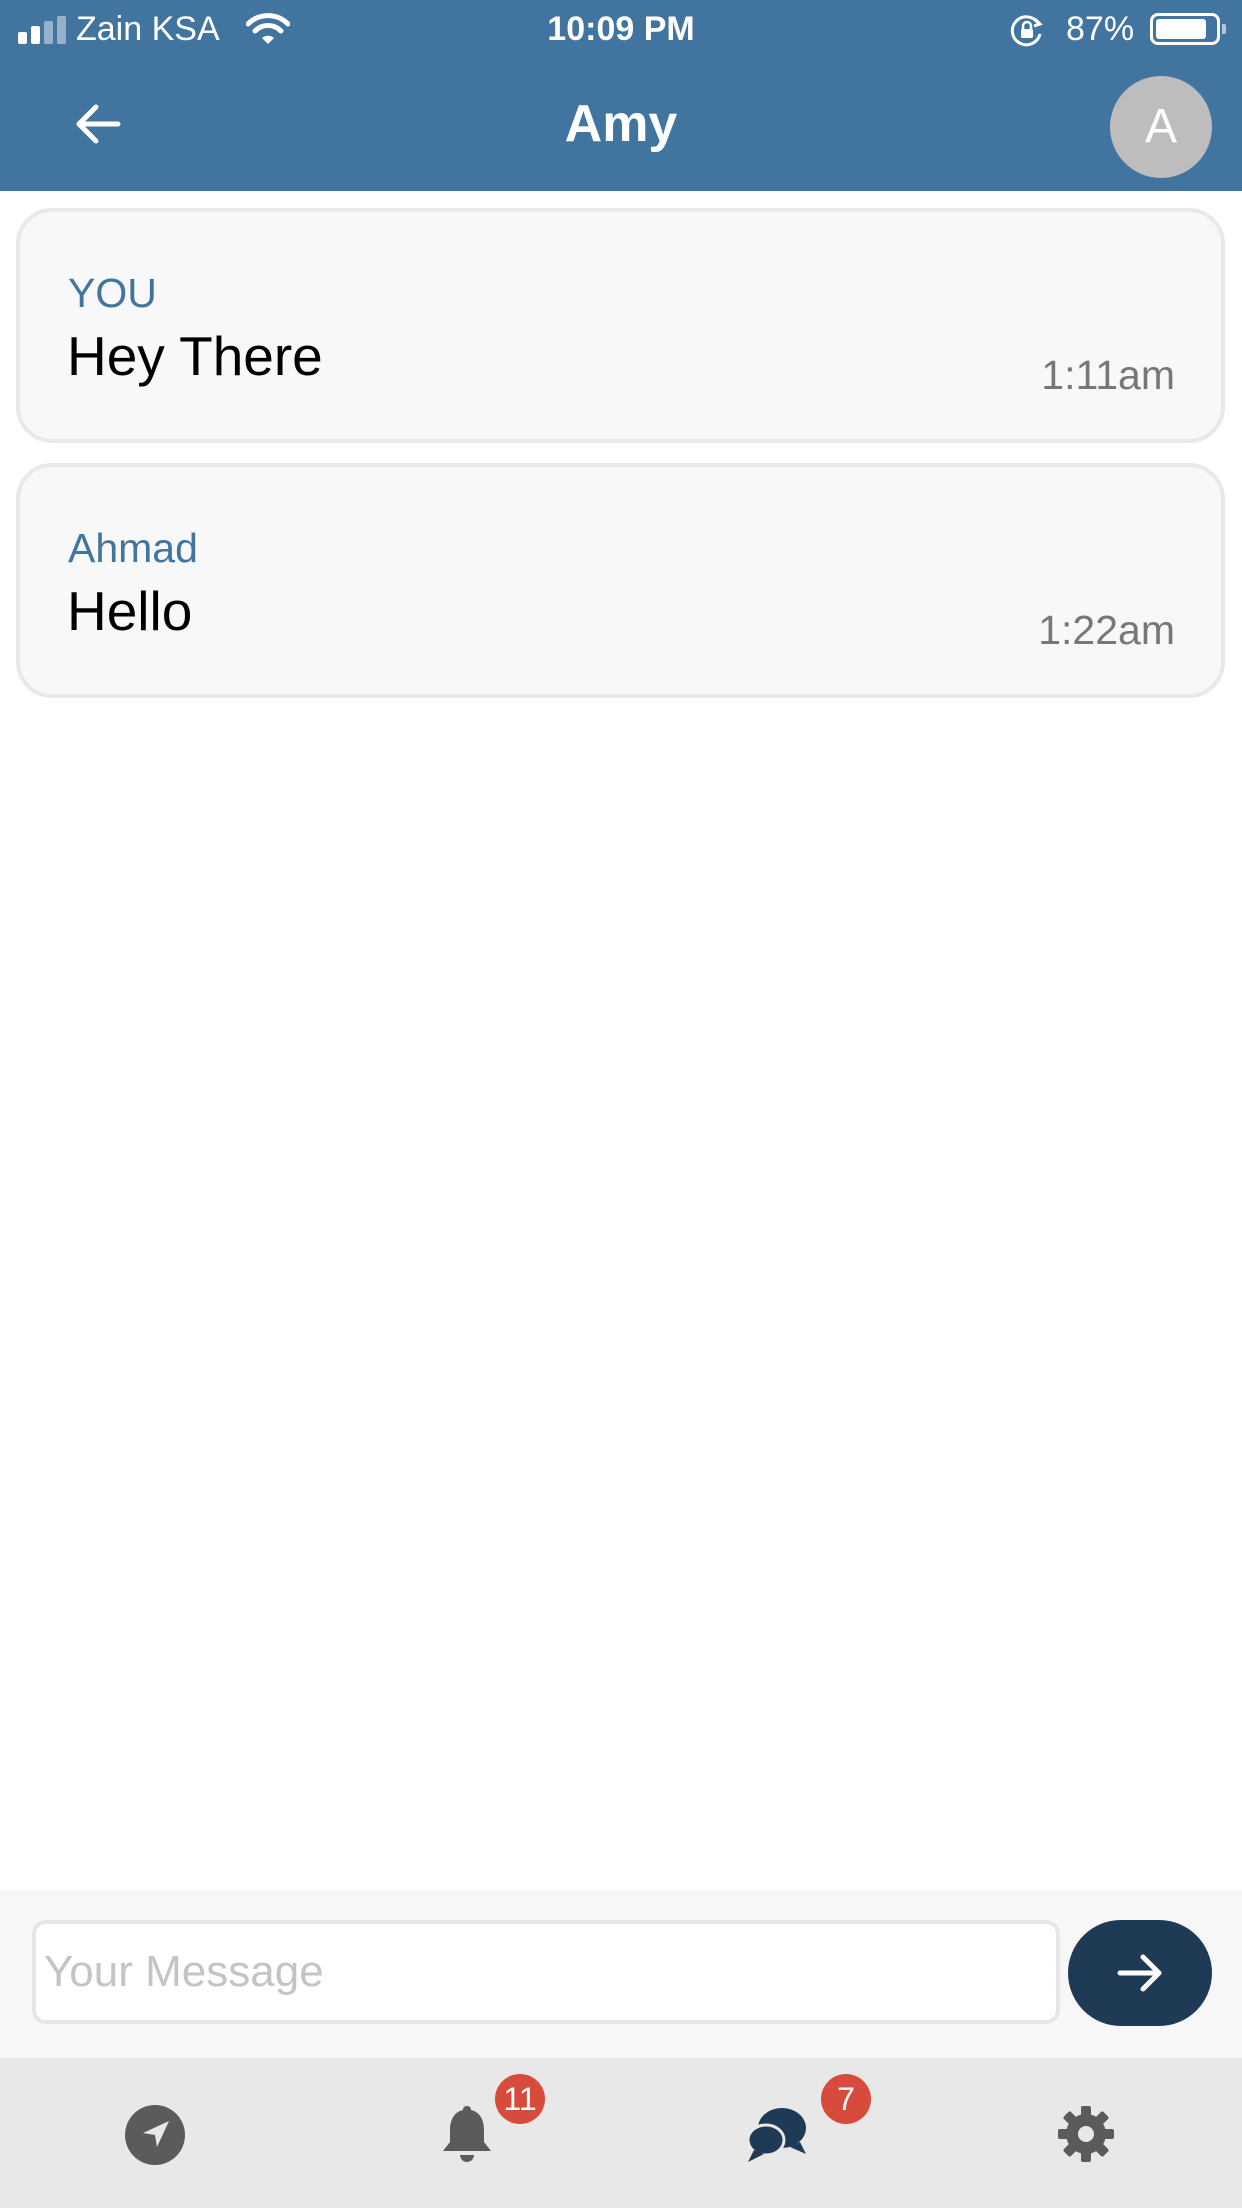 The width and height of the screenshot is (1242, 2208). I want to click on message-text: Hello, so click(130, 611).